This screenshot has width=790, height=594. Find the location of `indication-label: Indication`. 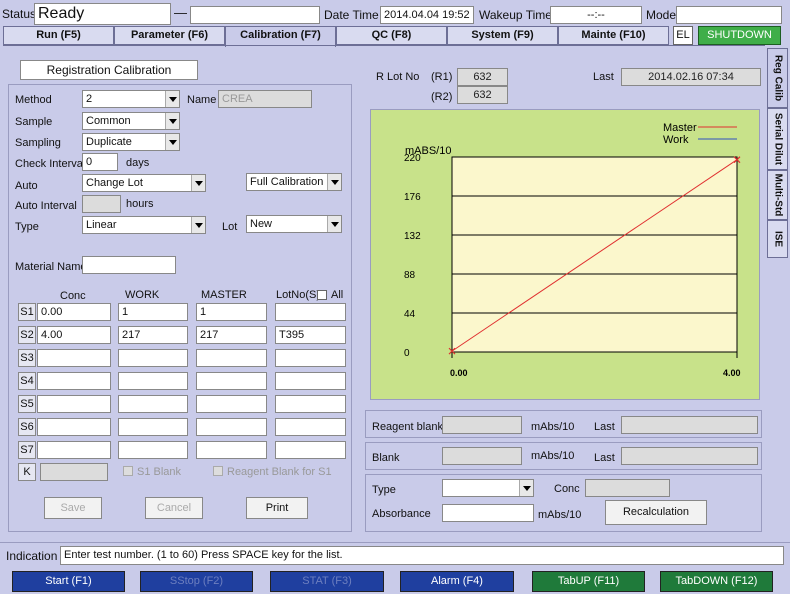

indication-label: Indication is located at coordinates (32, 556).